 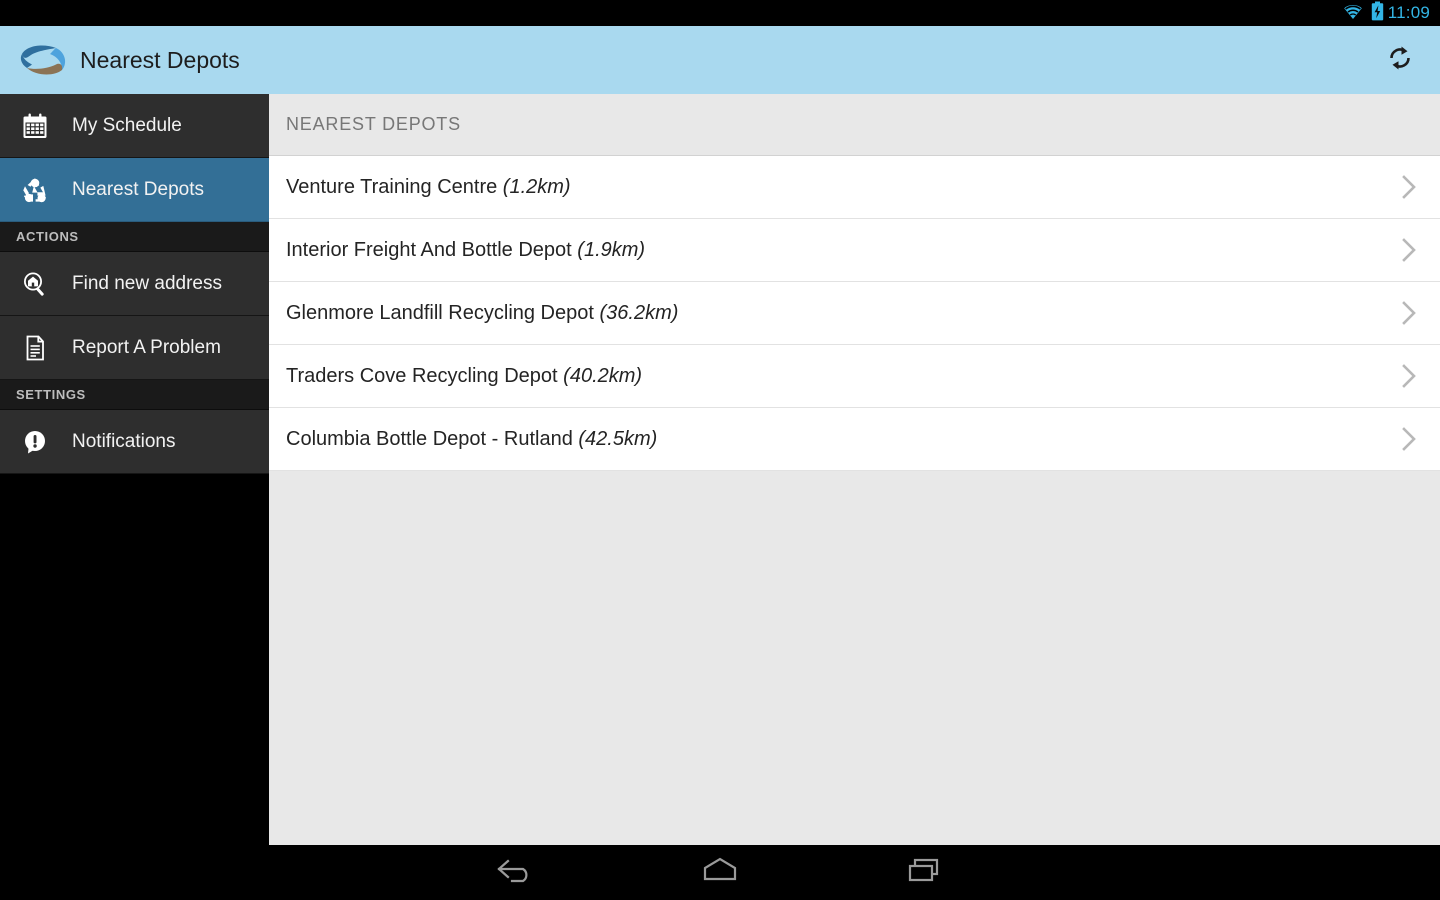 I want to click on status-icons, so click(x=1363, y=13).